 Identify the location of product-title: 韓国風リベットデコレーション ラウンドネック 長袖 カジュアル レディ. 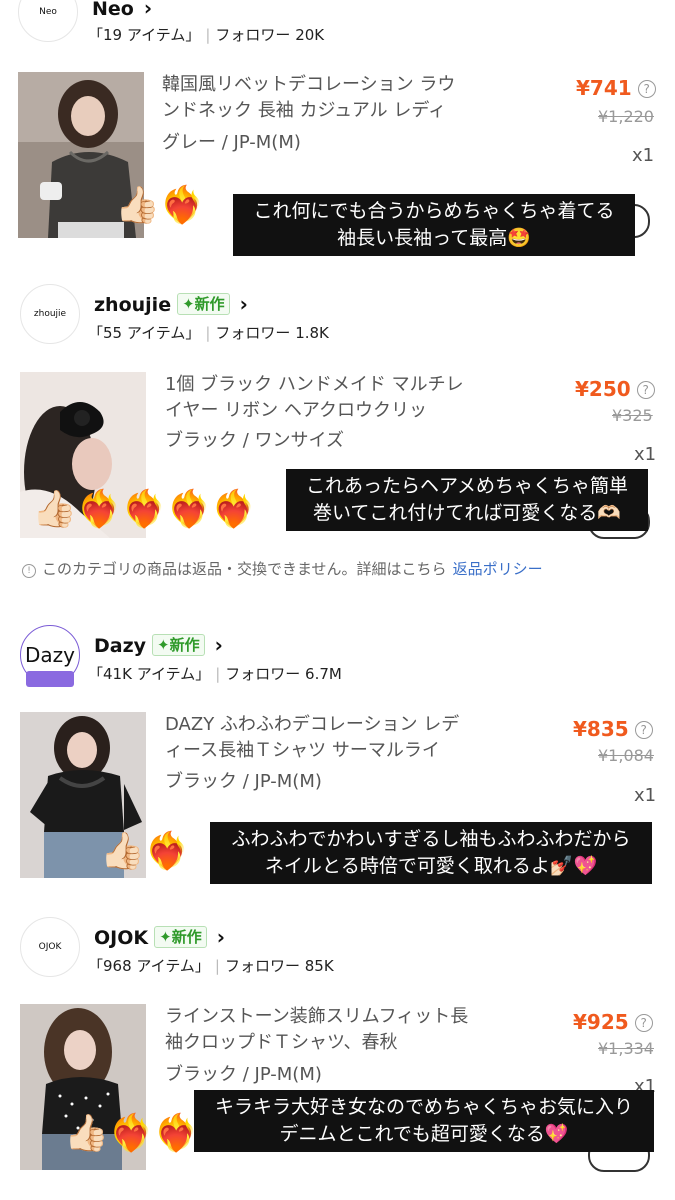
(317, 98).